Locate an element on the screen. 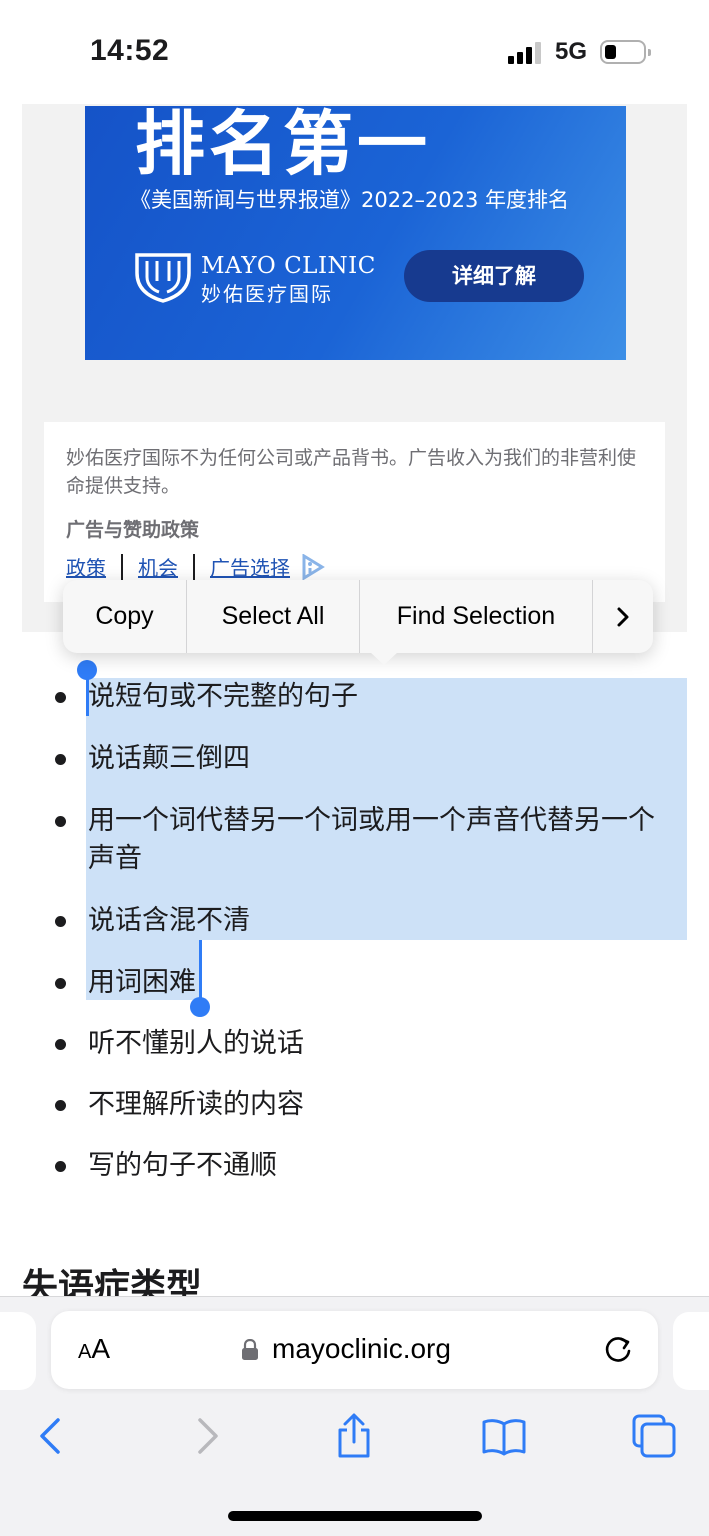  battery-icon is located at coordinates (625, 52).